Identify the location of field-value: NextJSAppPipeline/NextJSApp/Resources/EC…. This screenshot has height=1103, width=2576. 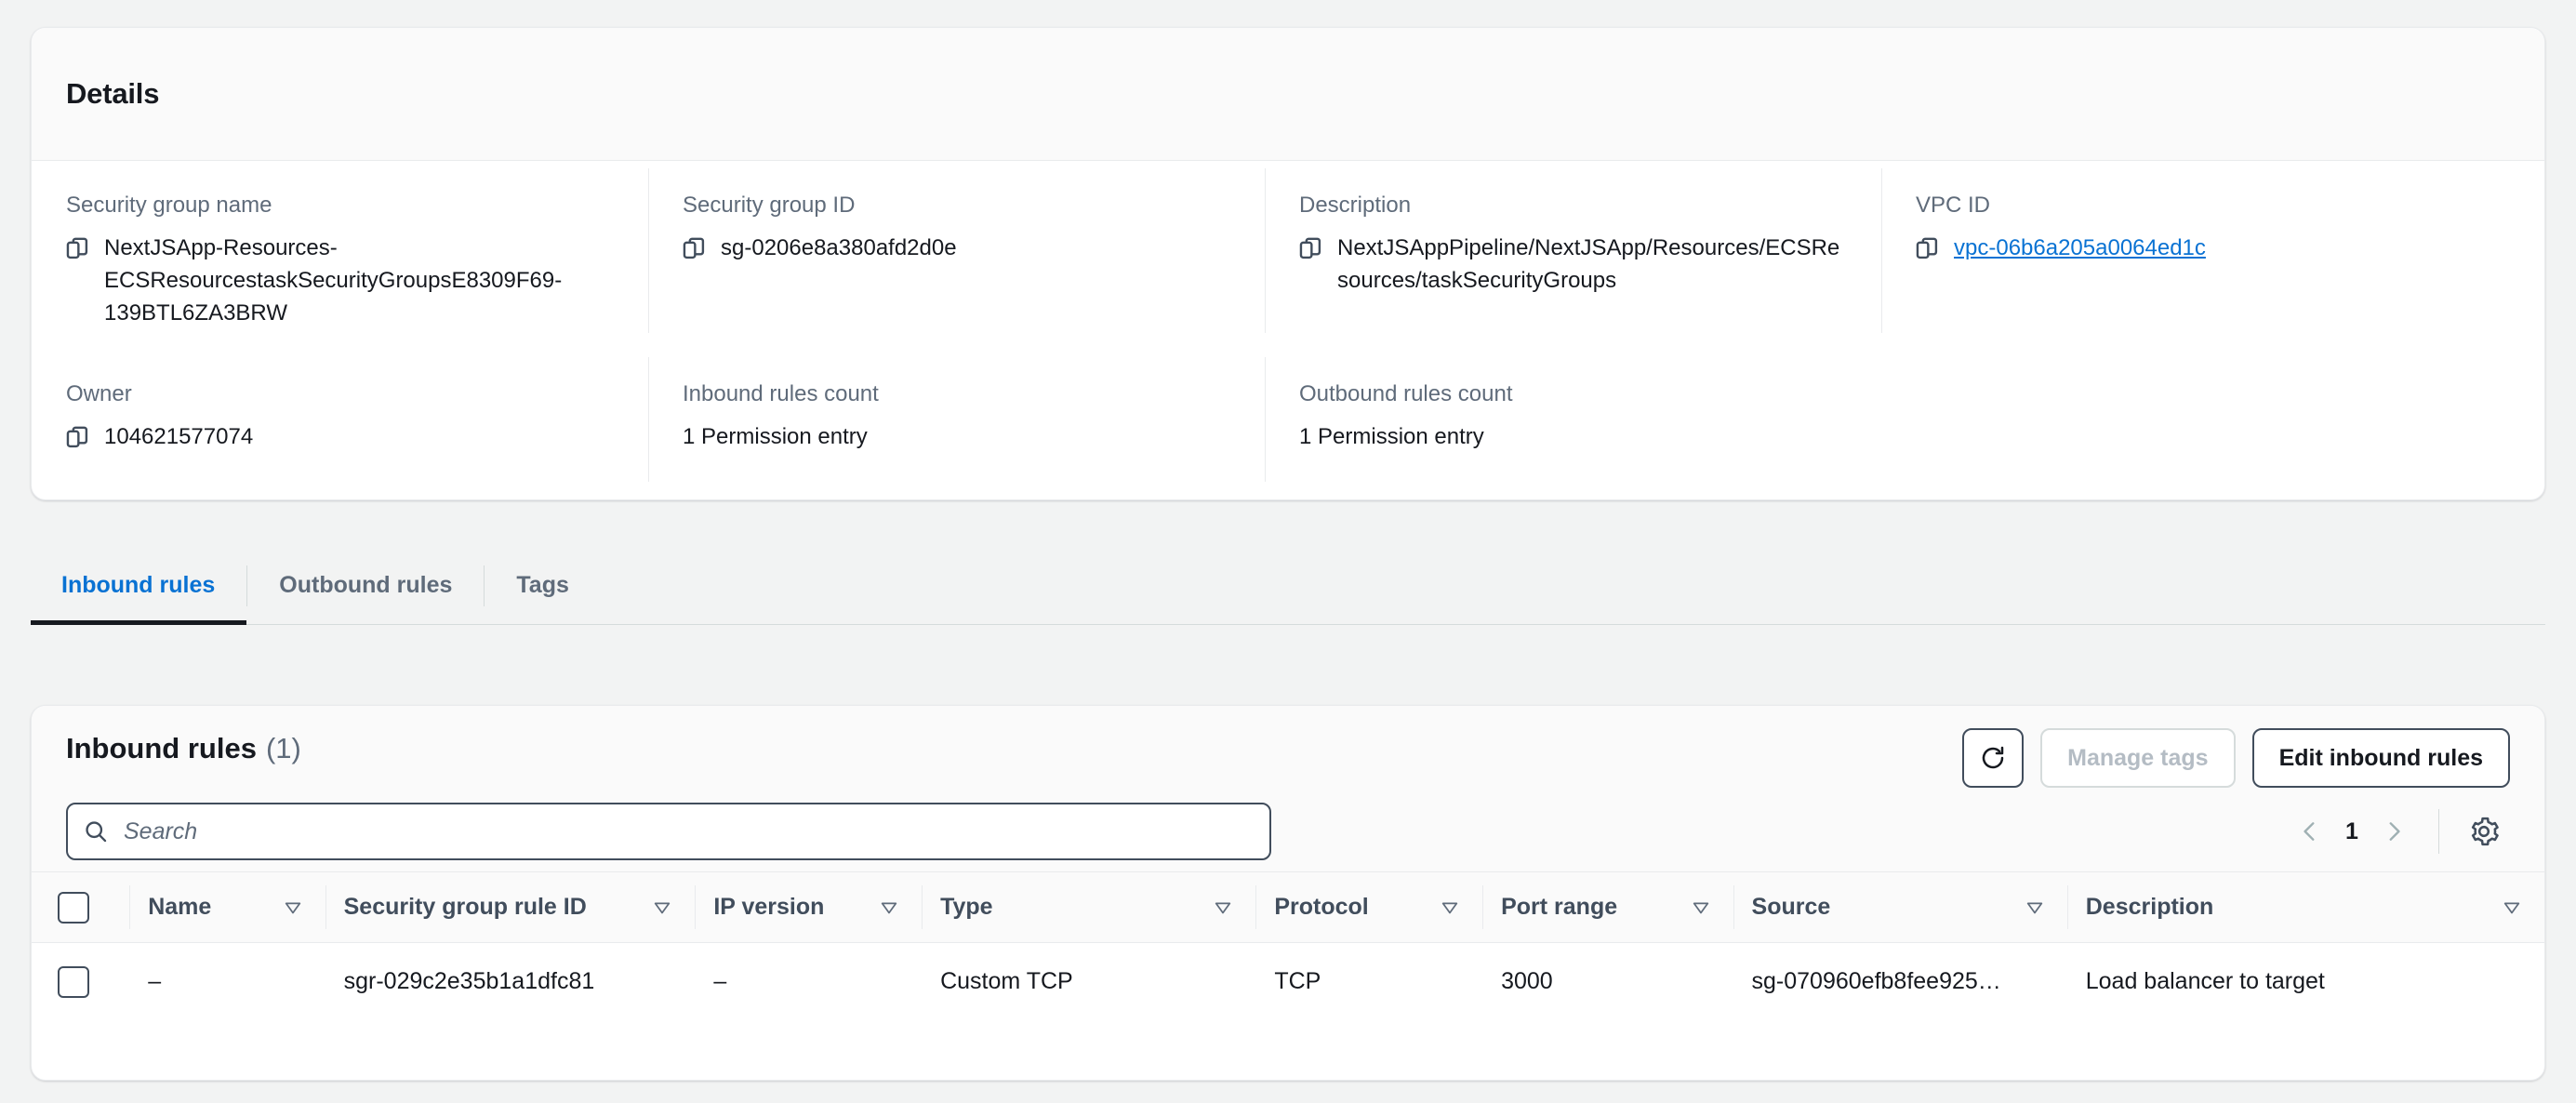
(1588, 264).